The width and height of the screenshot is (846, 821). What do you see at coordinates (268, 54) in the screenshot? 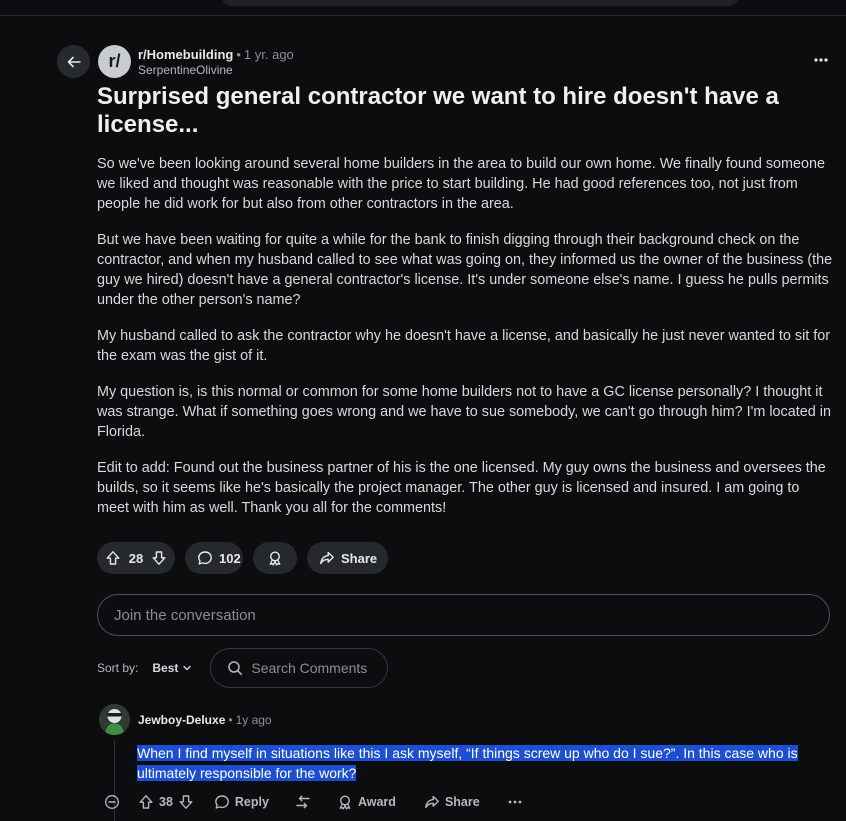
I see `post-age: 1 yr. ago` at bounding box center [268, 54].